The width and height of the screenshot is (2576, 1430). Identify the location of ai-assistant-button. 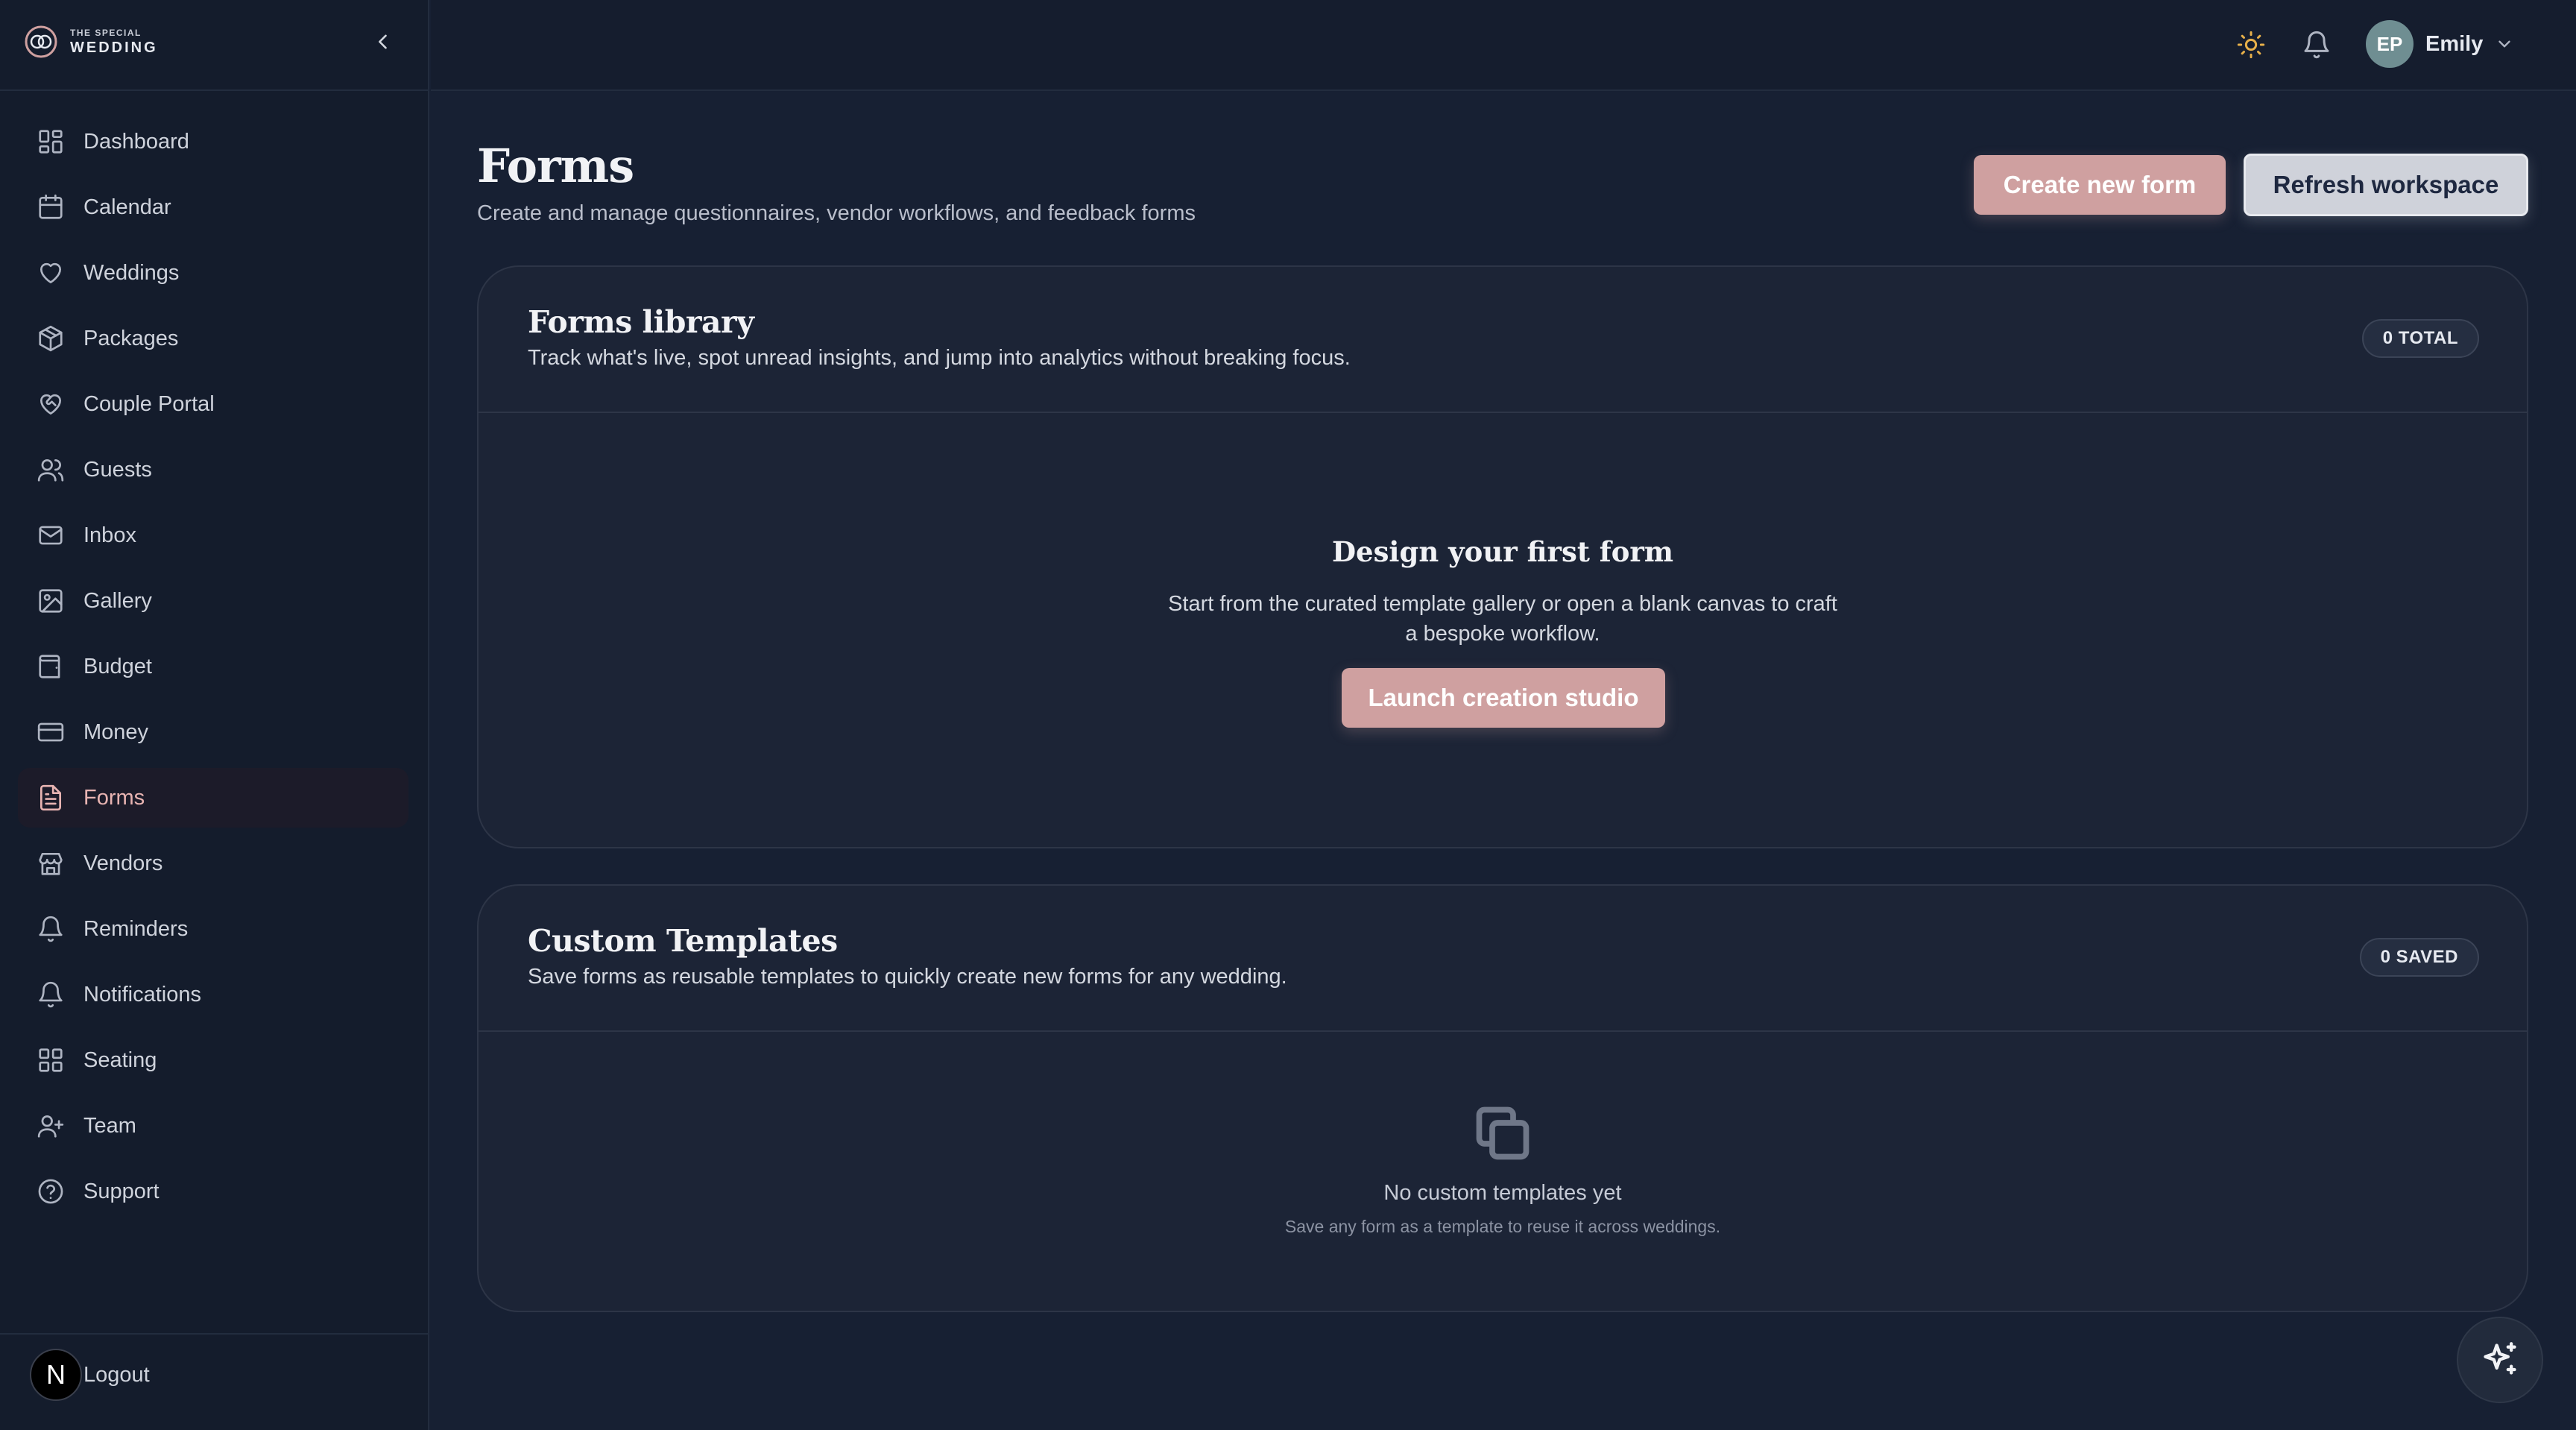
(2500, 1360).